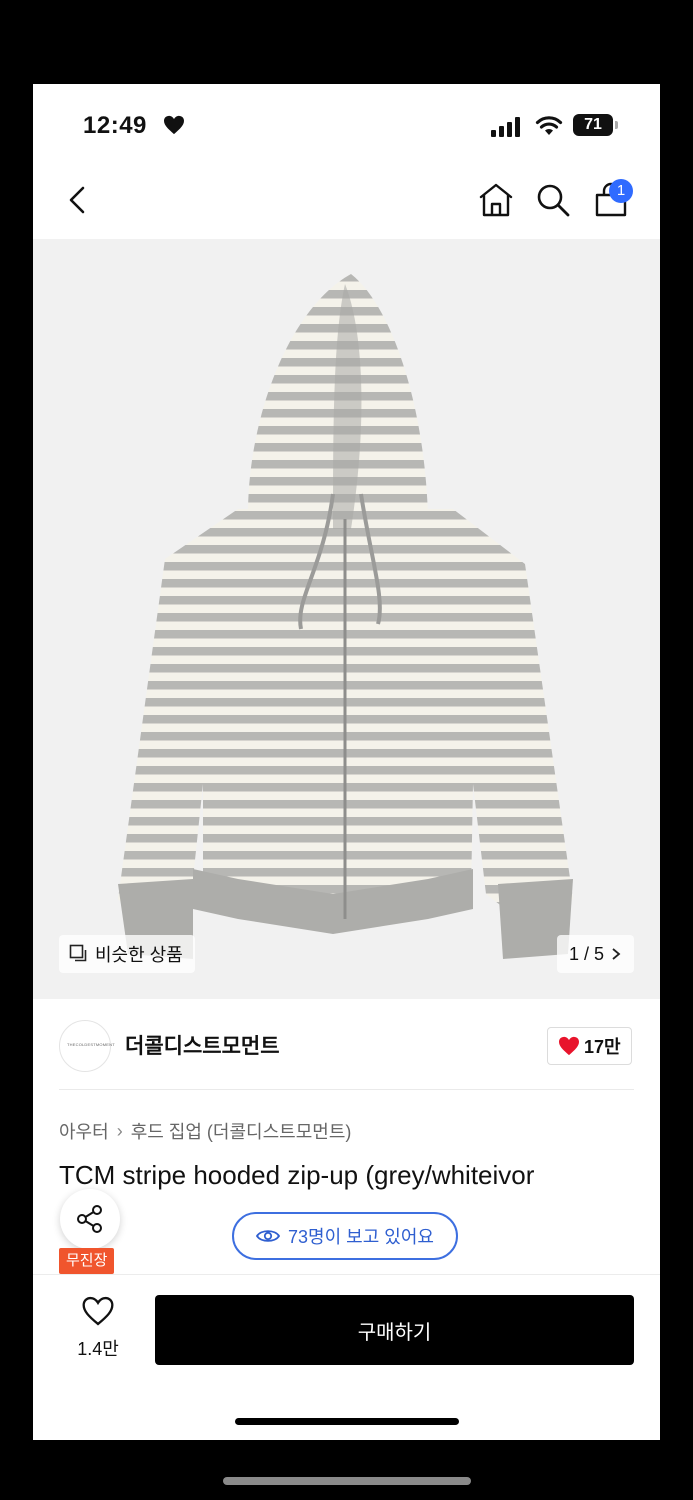  I want to click on promo-tag-badge: 무진장, so click(87, 1261).